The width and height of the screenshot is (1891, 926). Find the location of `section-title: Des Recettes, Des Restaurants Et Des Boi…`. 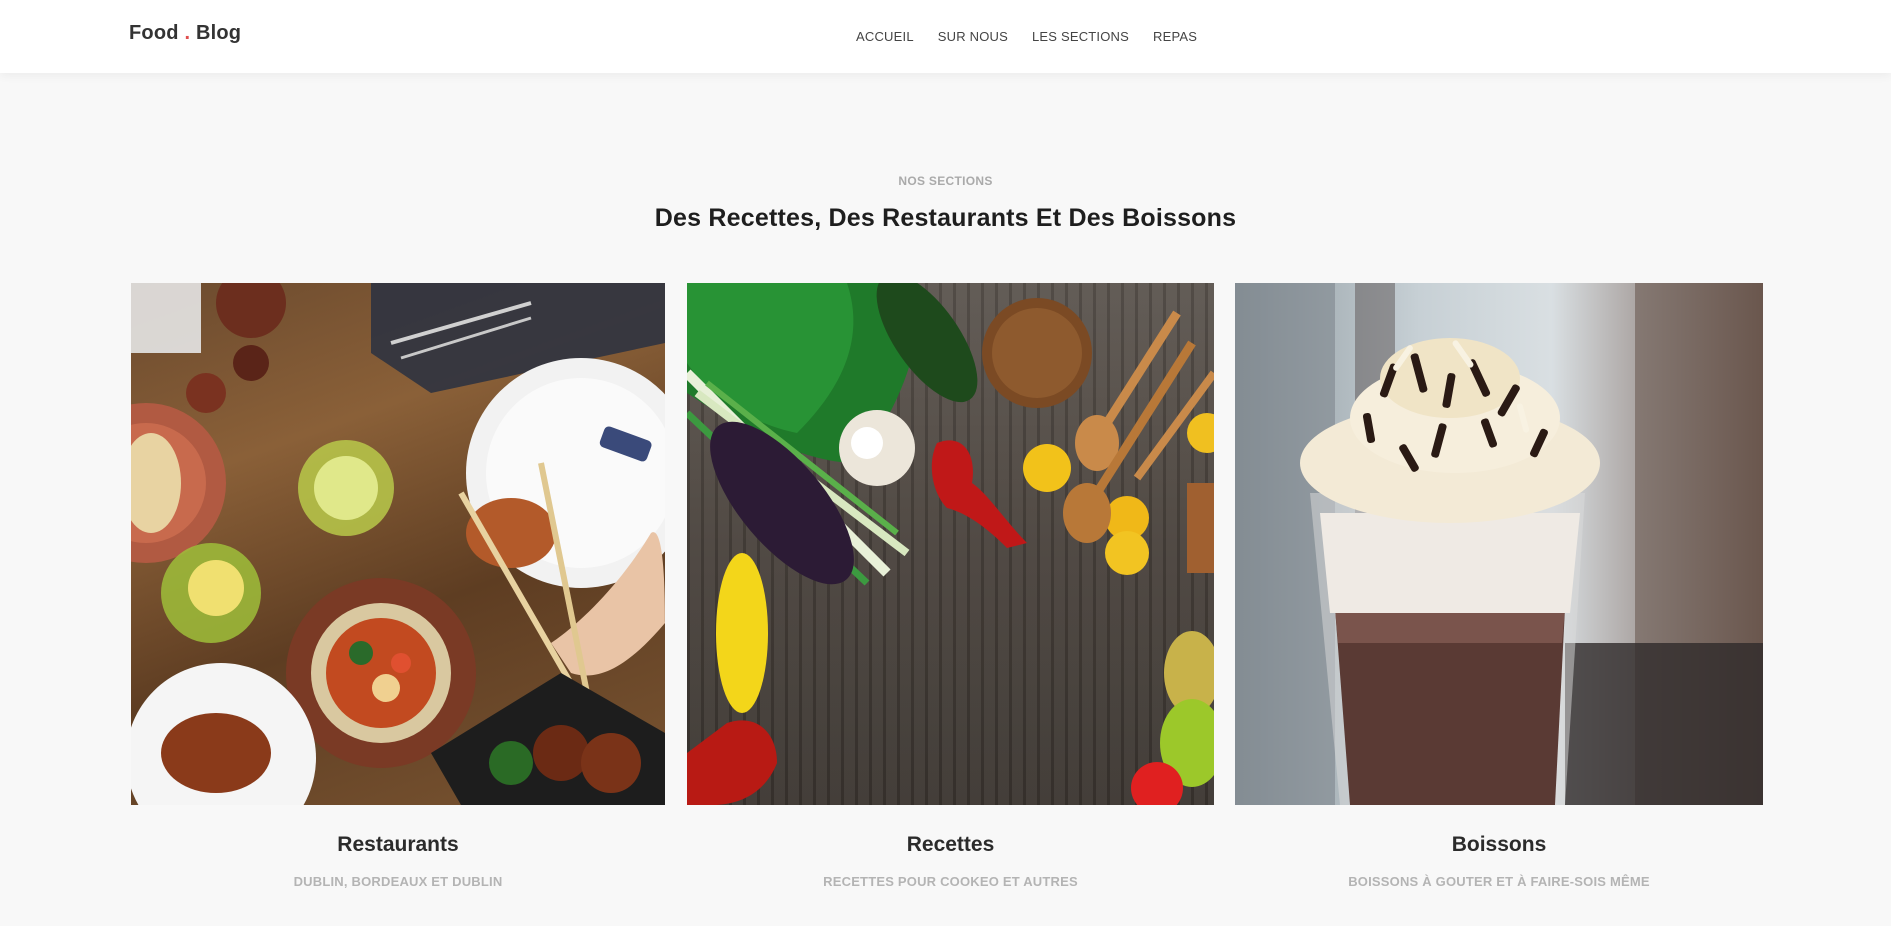

section-title: Des Recettes, Des Restaurants Et Des Boi… is located at coordinates (945, 218).